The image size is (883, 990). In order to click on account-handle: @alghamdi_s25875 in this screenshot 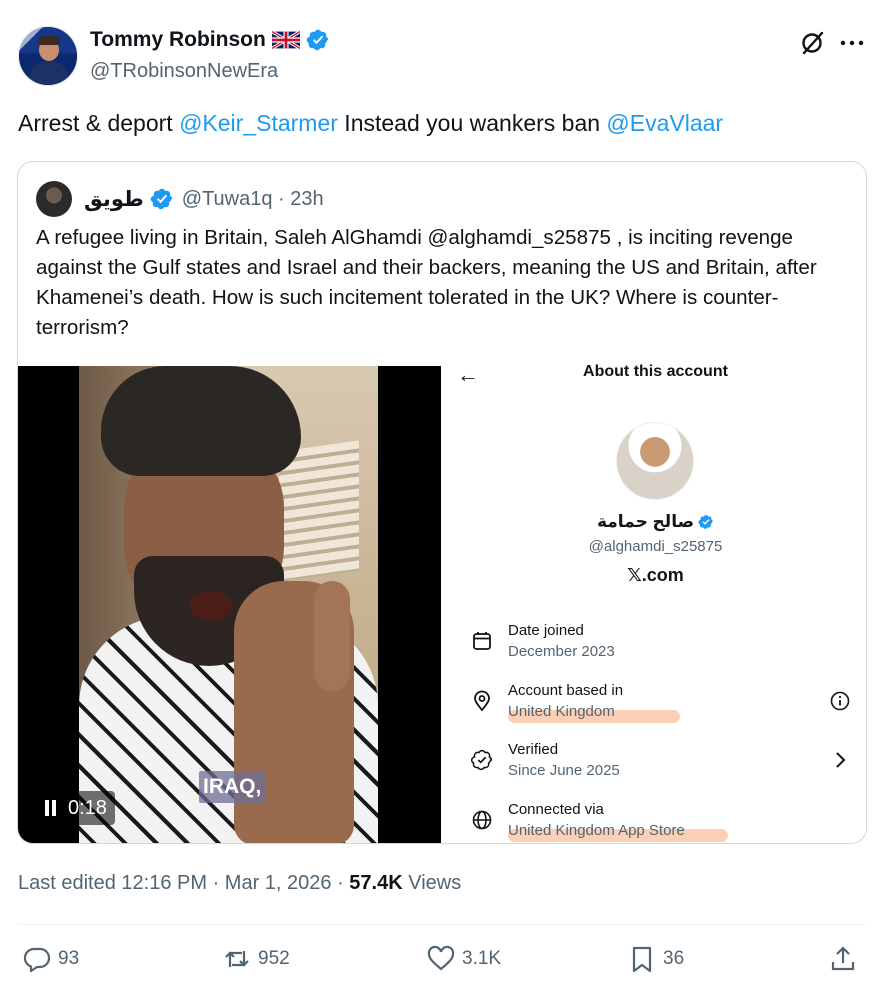, I will do `click(655, 546)`.